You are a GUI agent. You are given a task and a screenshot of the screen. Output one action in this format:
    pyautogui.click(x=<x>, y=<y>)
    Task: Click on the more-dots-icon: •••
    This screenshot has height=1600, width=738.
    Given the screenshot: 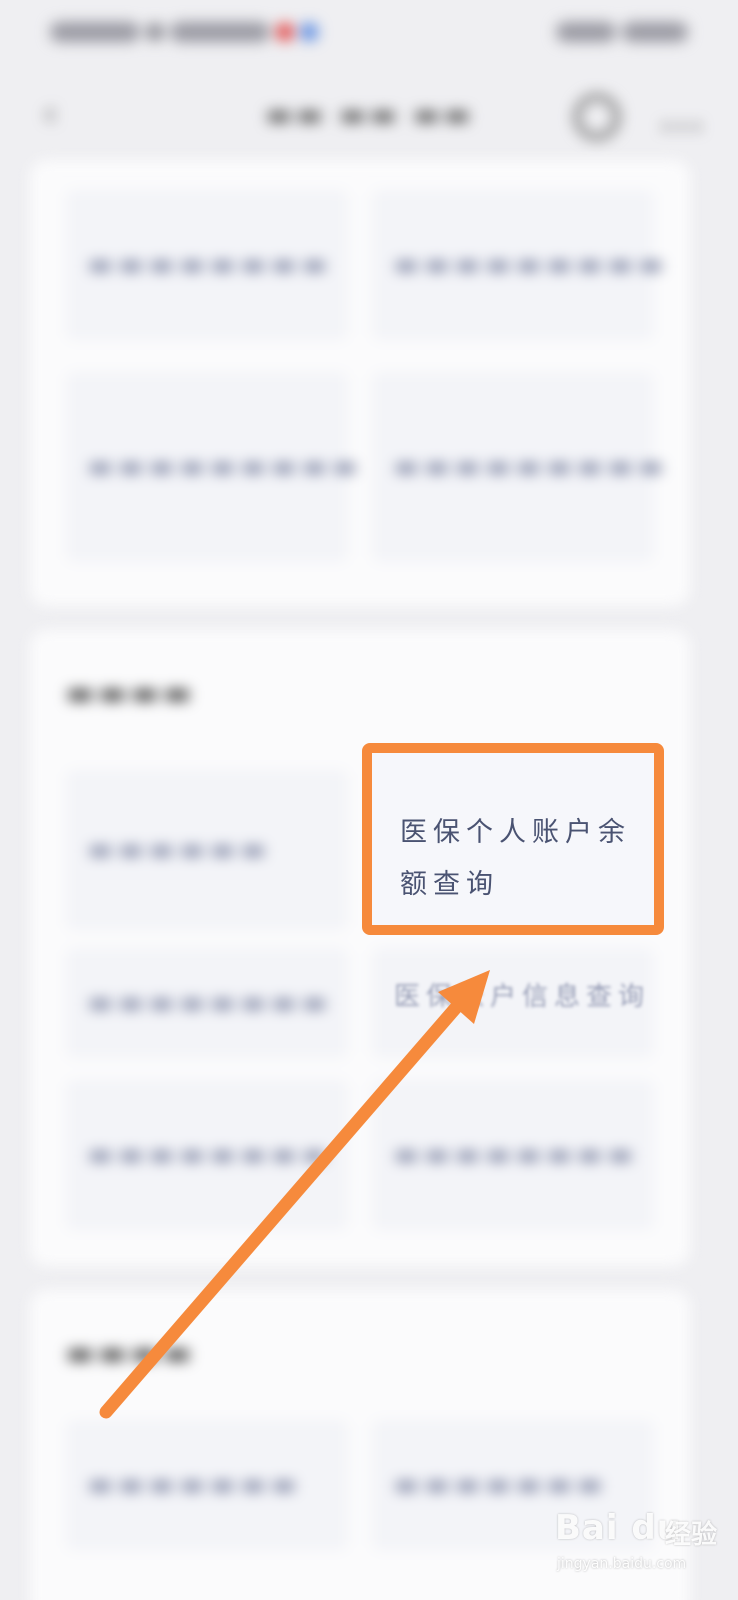 What is the action you would take?
    pyautogui.click(x=682, y=128)
    